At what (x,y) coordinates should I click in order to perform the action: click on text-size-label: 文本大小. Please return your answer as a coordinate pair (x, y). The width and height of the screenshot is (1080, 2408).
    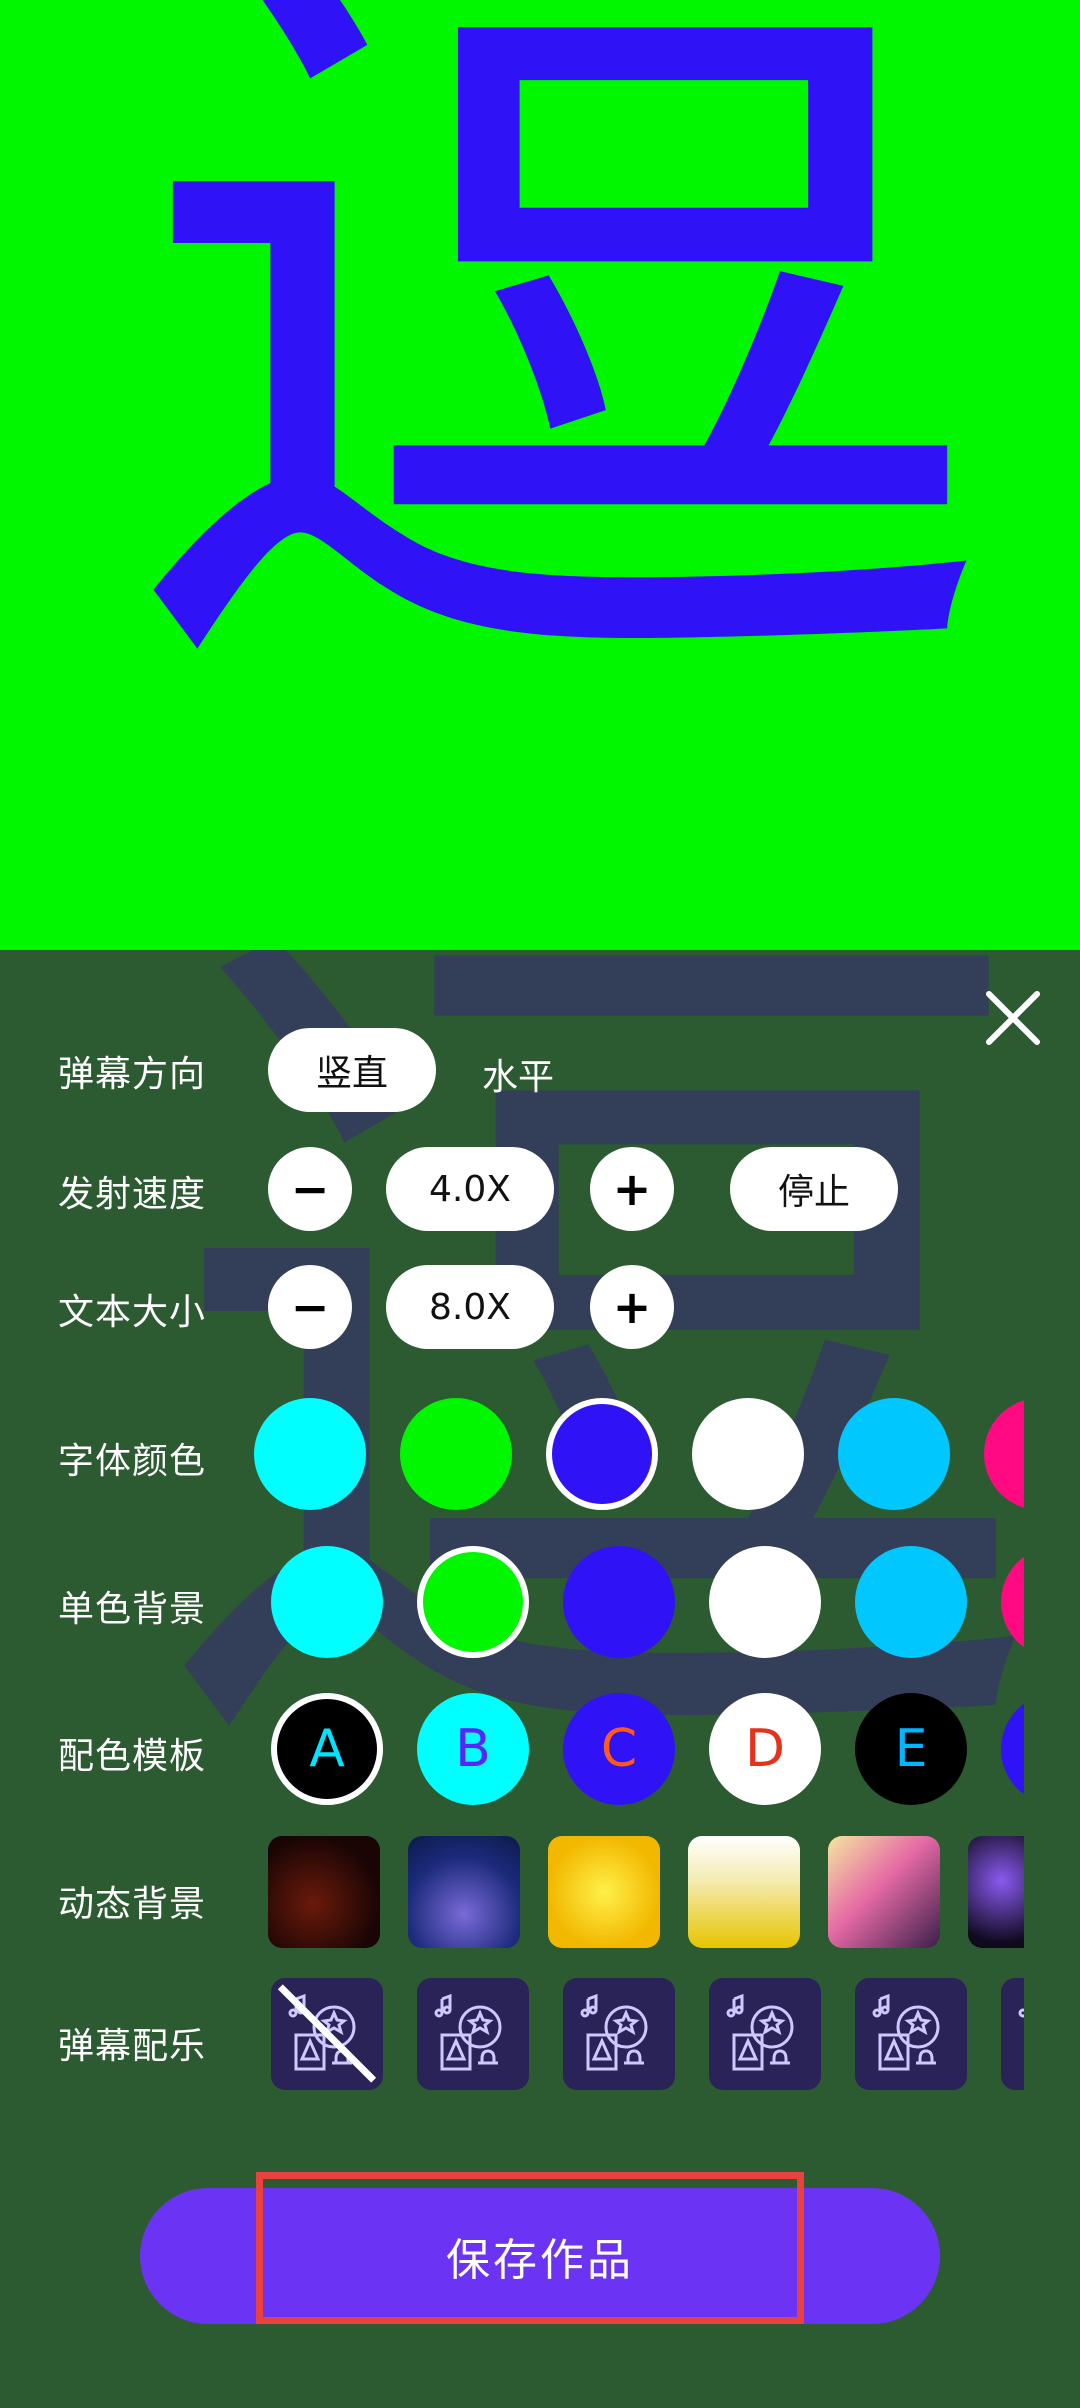
    Looking at the image, I should click on (132, 1312).